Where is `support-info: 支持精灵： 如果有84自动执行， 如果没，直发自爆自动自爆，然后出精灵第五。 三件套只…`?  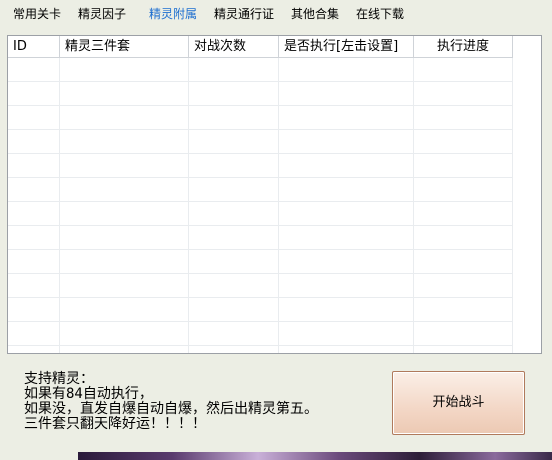 support-info: 支持精灵： 如果有84自动执行， 如果没，直发自爆自动自爆，然后出精灵第五。 三件套只… is located at coordinates (204, 402).